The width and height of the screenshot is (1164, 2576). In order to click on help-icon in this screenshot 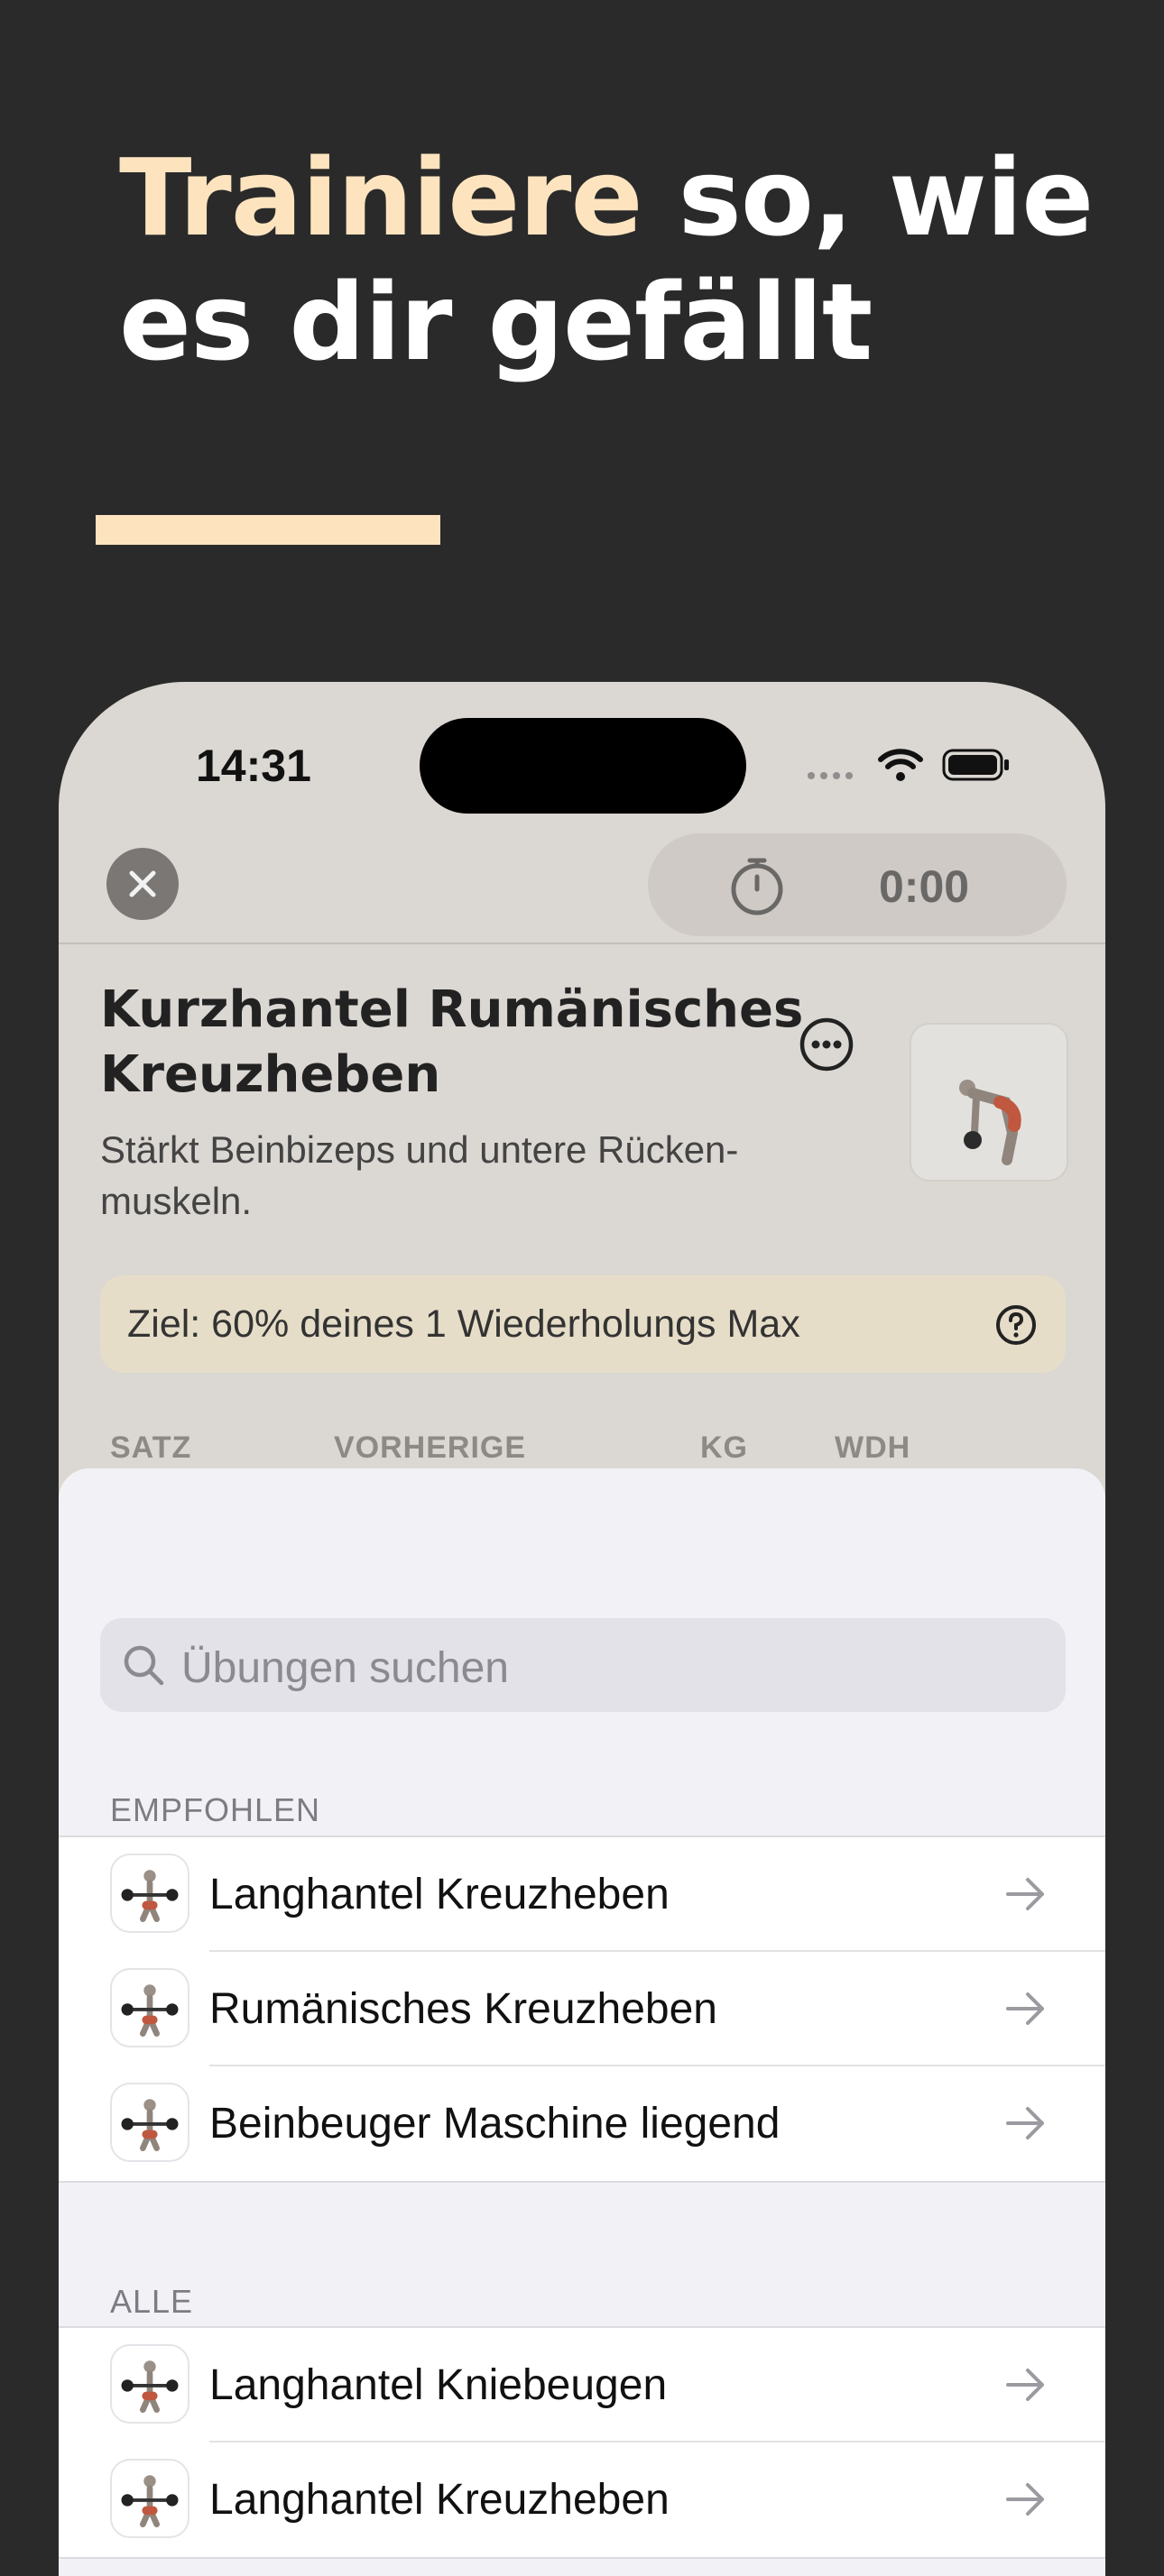, I will do `click(1016, 1325)`.